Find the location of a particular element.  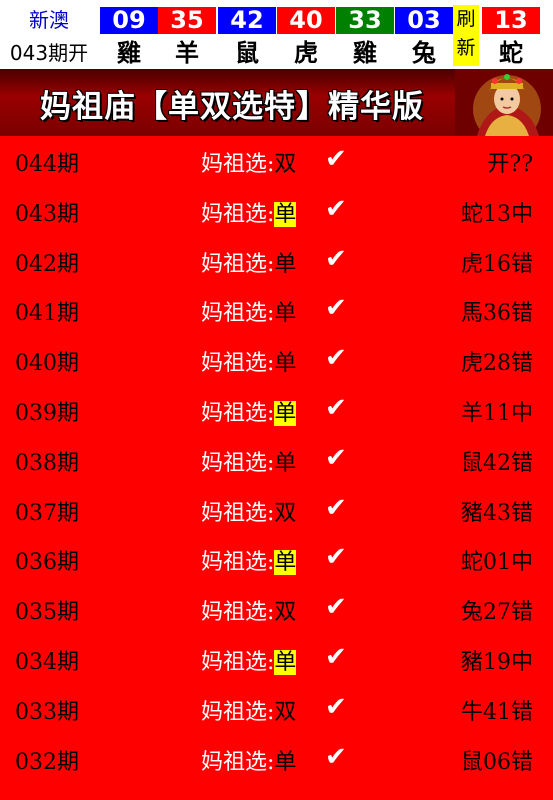

ball-number: 13 is located at coordinates (511, 20).